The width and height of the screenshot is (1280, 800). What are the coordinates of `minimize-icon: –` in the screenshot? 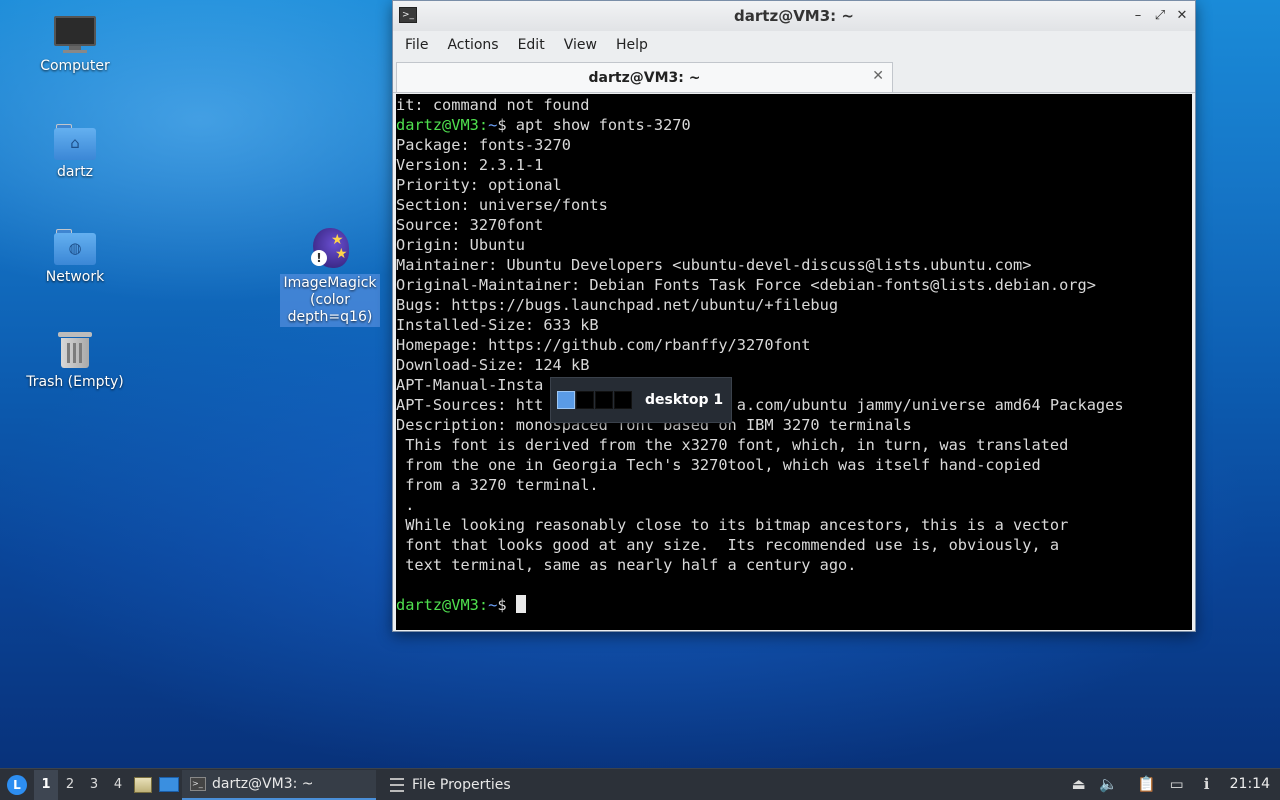 It's located at (1138, 16).